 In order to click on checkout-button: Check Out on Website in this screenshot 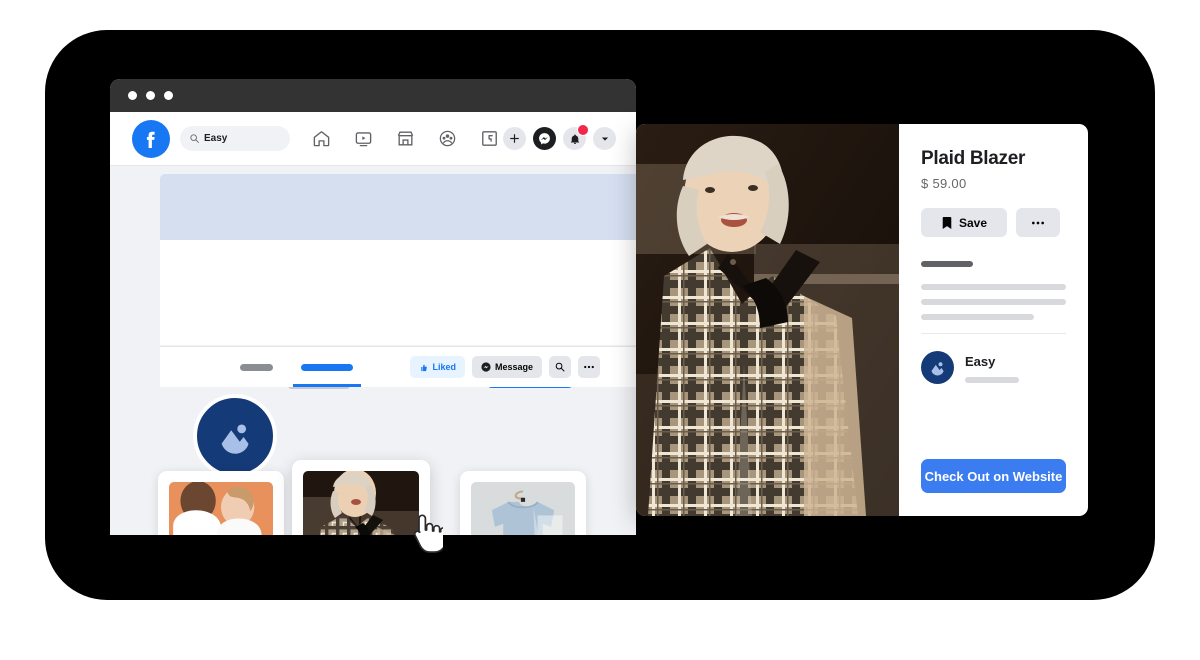, I will do `click(993, 476)`.